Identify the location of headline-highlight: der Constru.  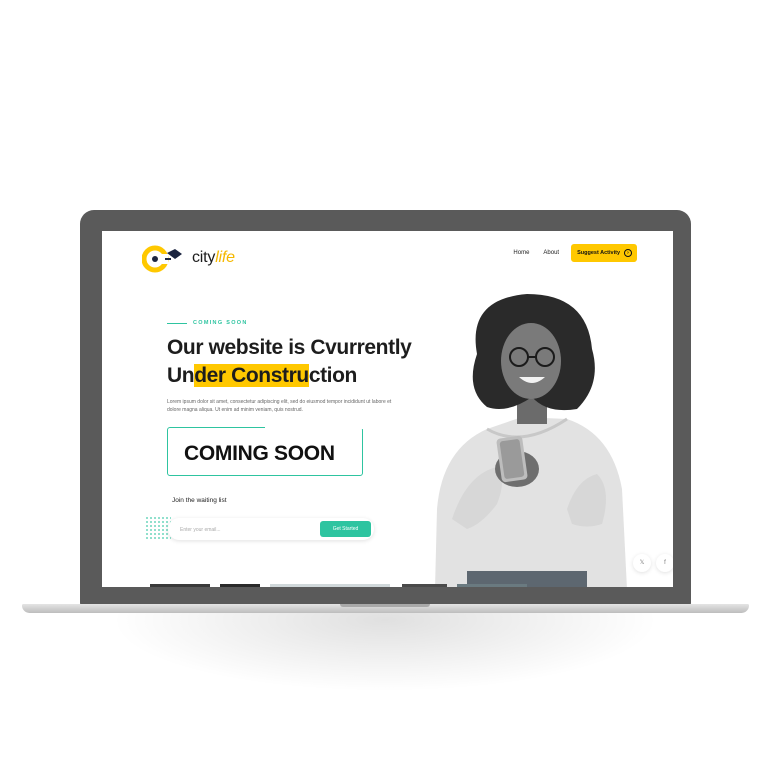
(251, 375).